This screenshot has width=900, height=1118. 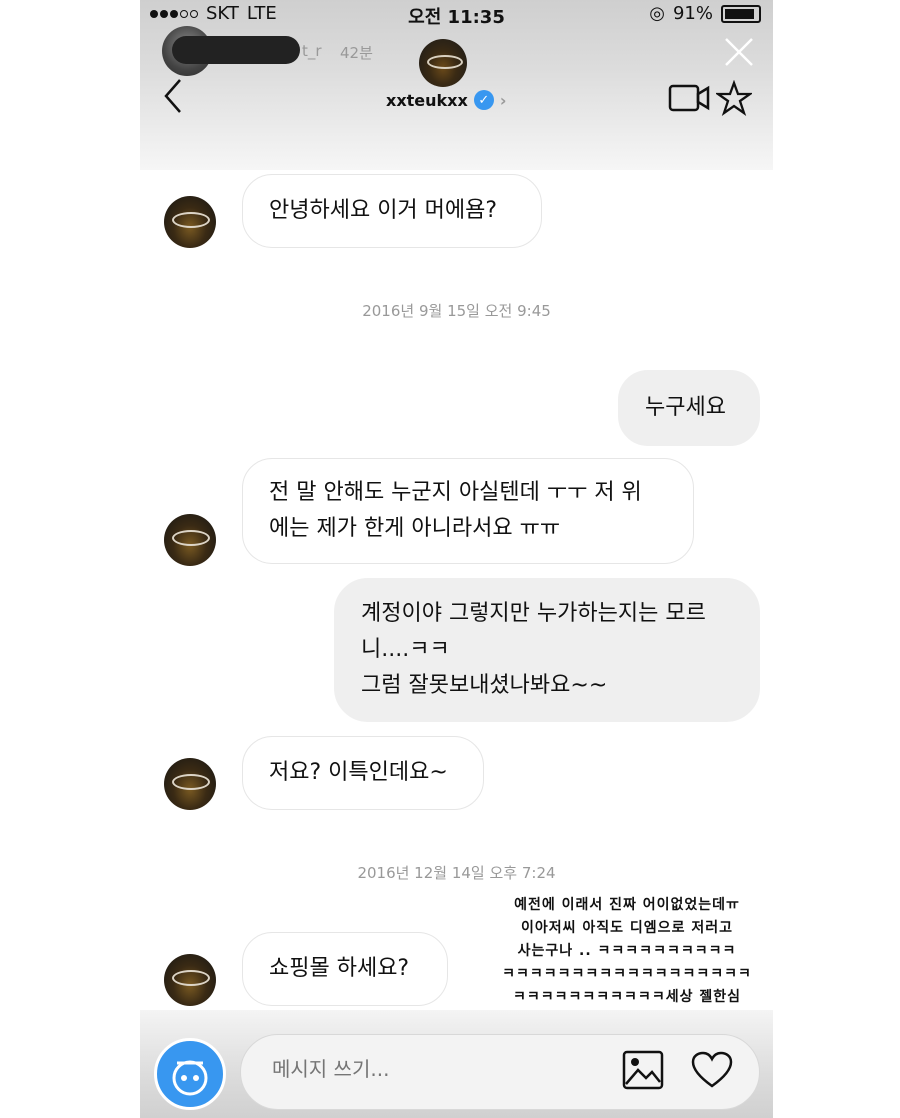 I want to click on message-text: 저요? 이특인데요~, so click(x=358, y=772).